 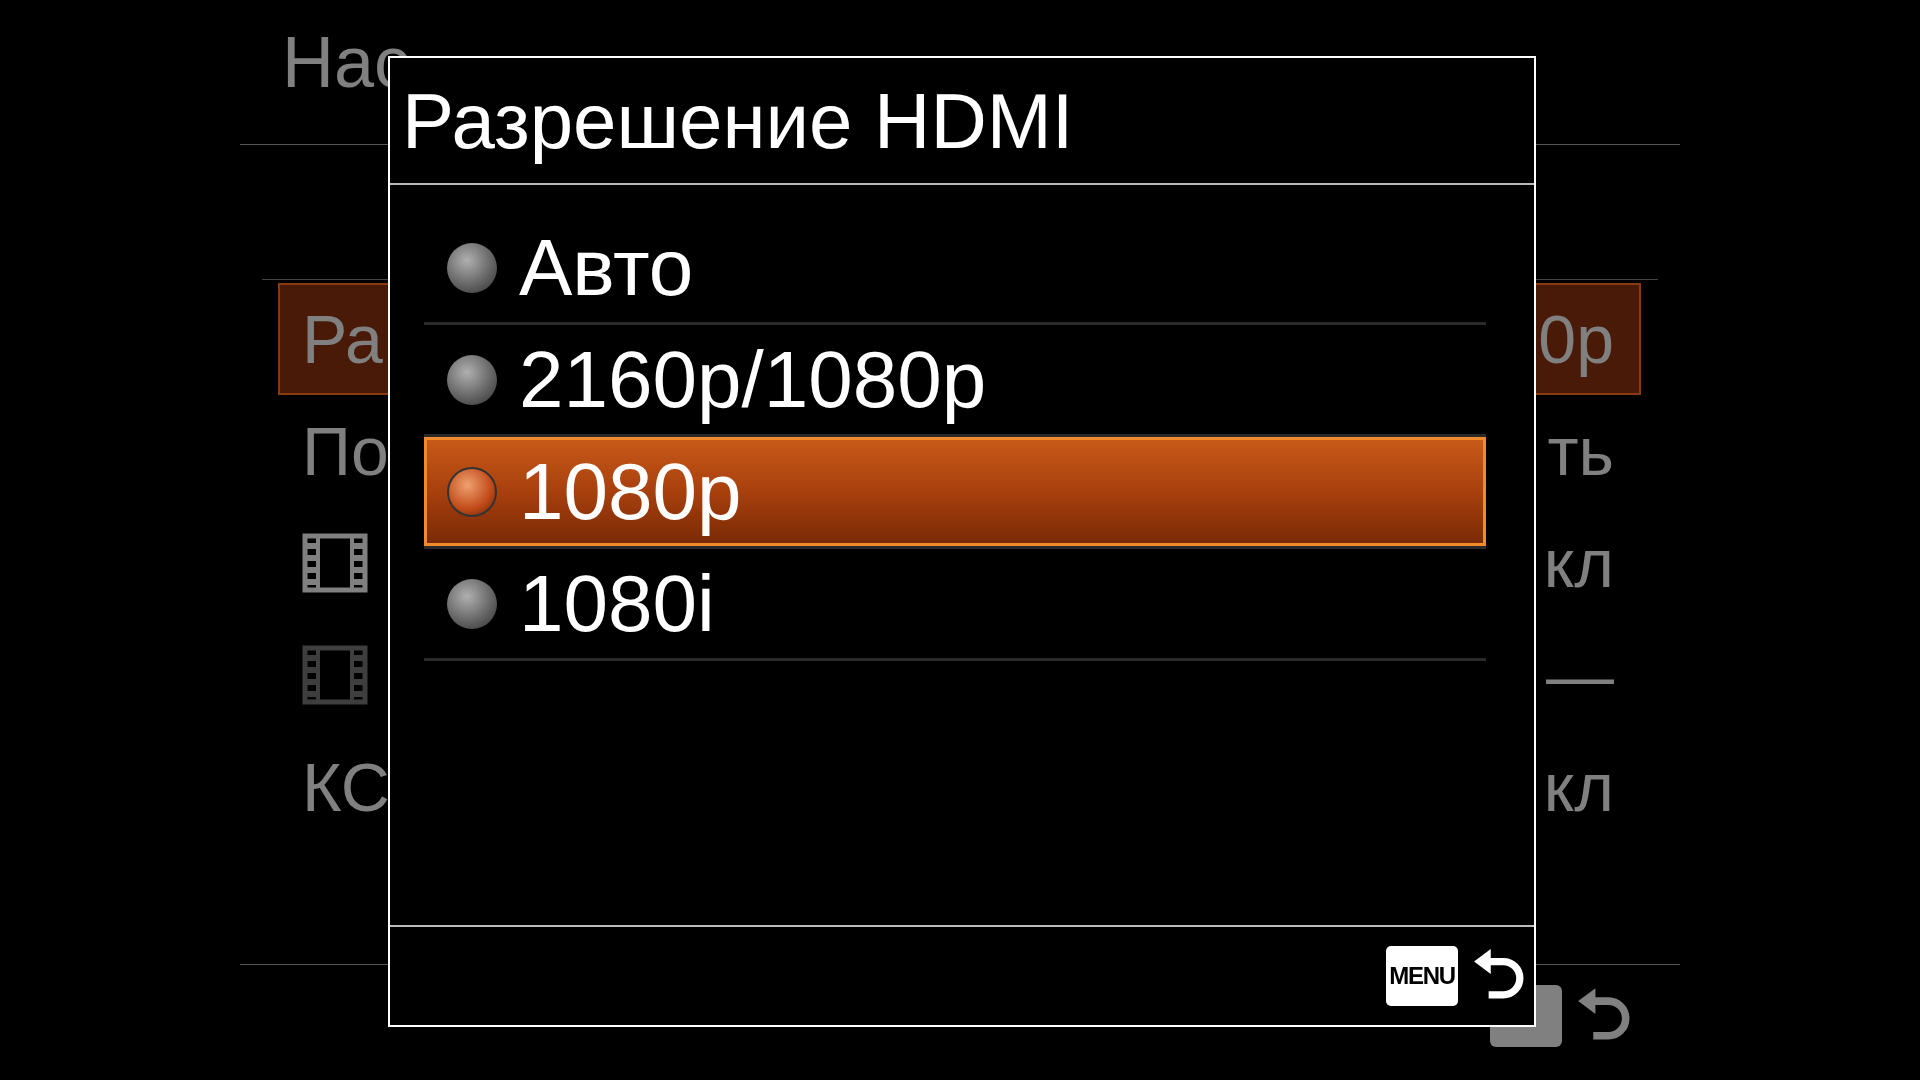 I want to click on menu-item-value: —, so click(x=1580, y=675).